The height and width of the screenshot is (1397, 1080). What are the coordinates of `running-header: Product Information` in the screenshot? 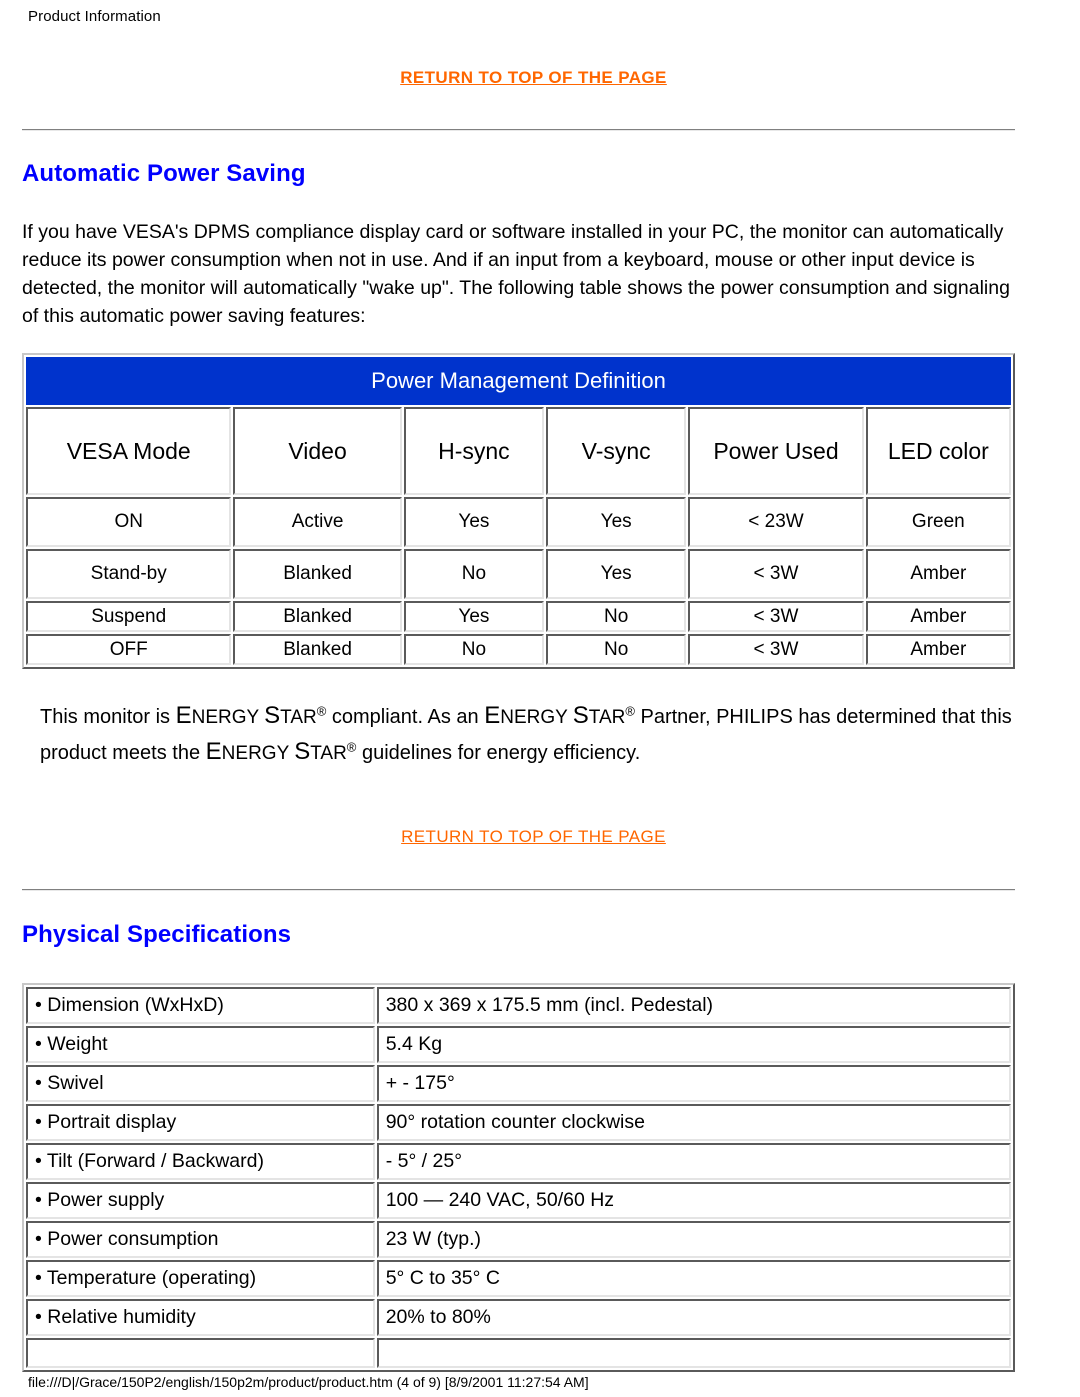 It's located at (94, 16).